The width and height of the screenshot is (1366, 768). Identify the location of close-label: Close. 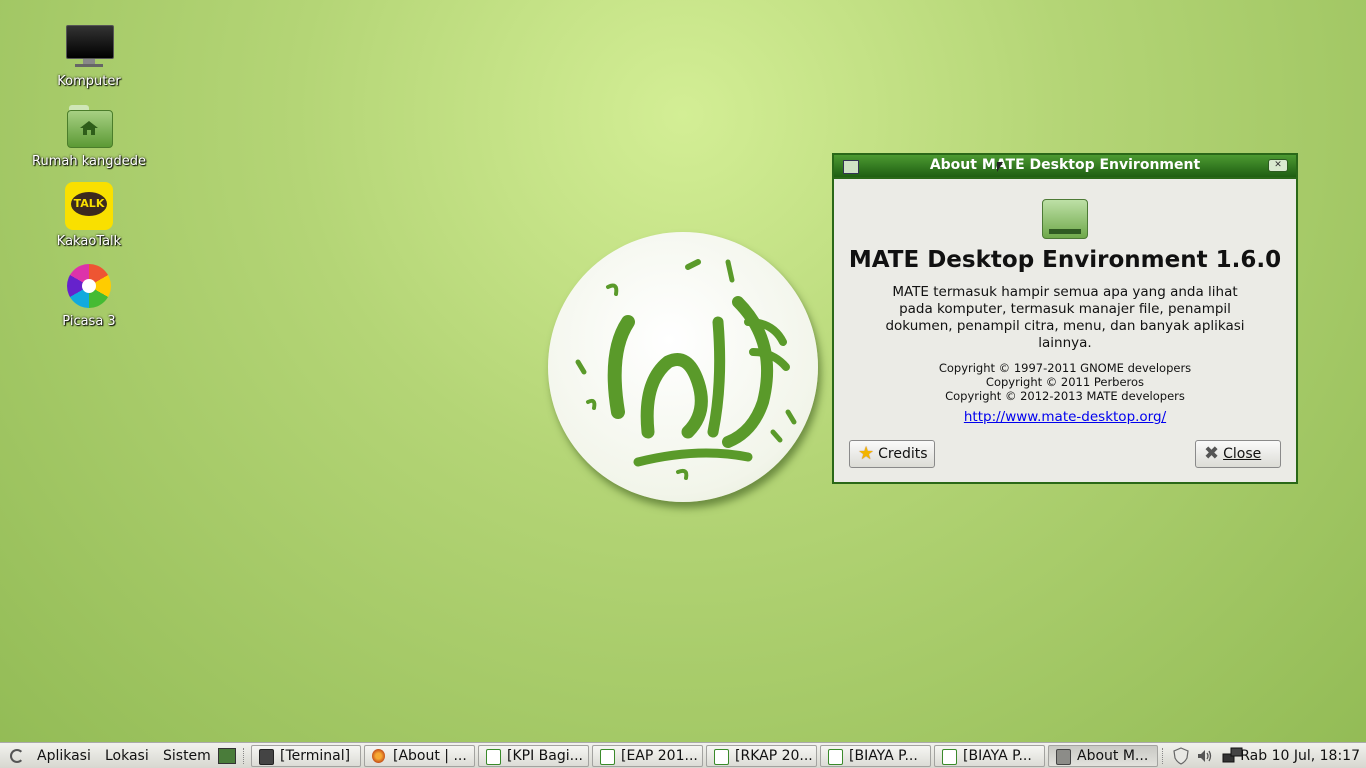
(1242, 454).